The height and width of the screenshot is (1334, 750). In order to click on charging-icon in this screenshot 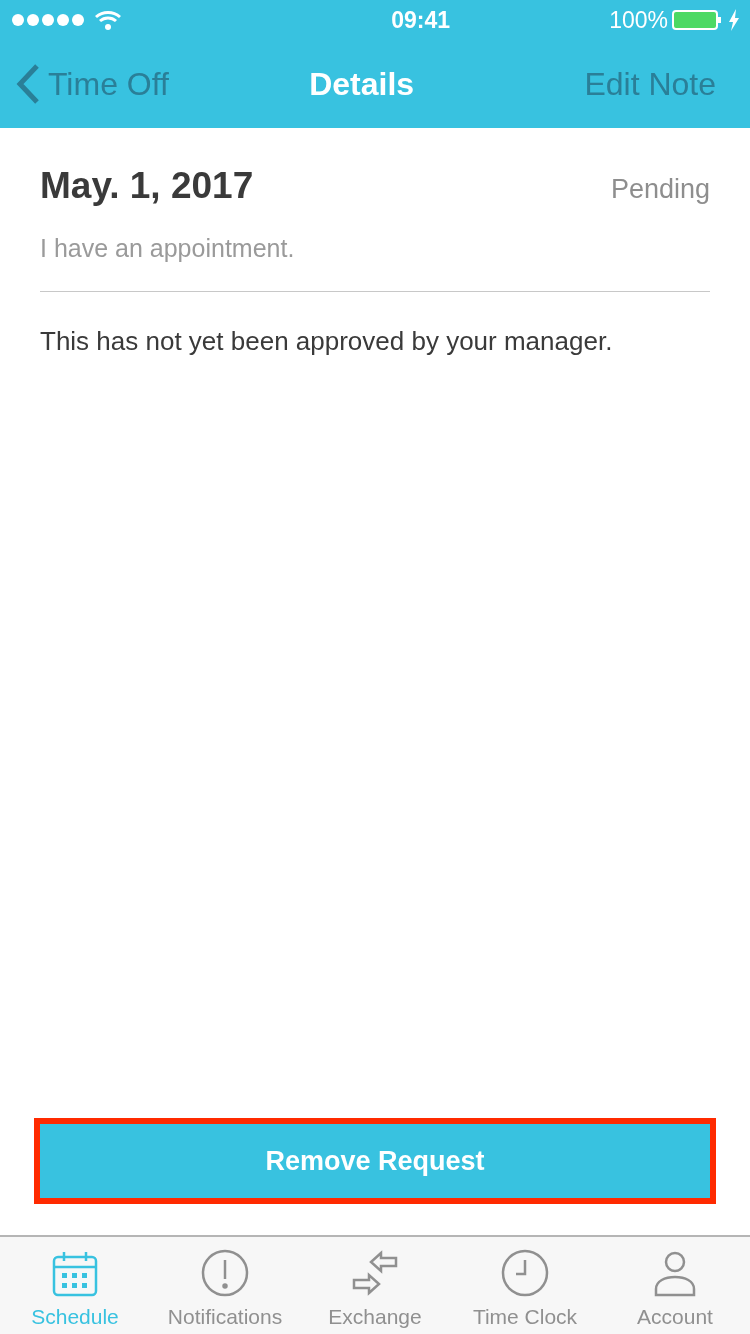, I will do `click(734, 20)`.